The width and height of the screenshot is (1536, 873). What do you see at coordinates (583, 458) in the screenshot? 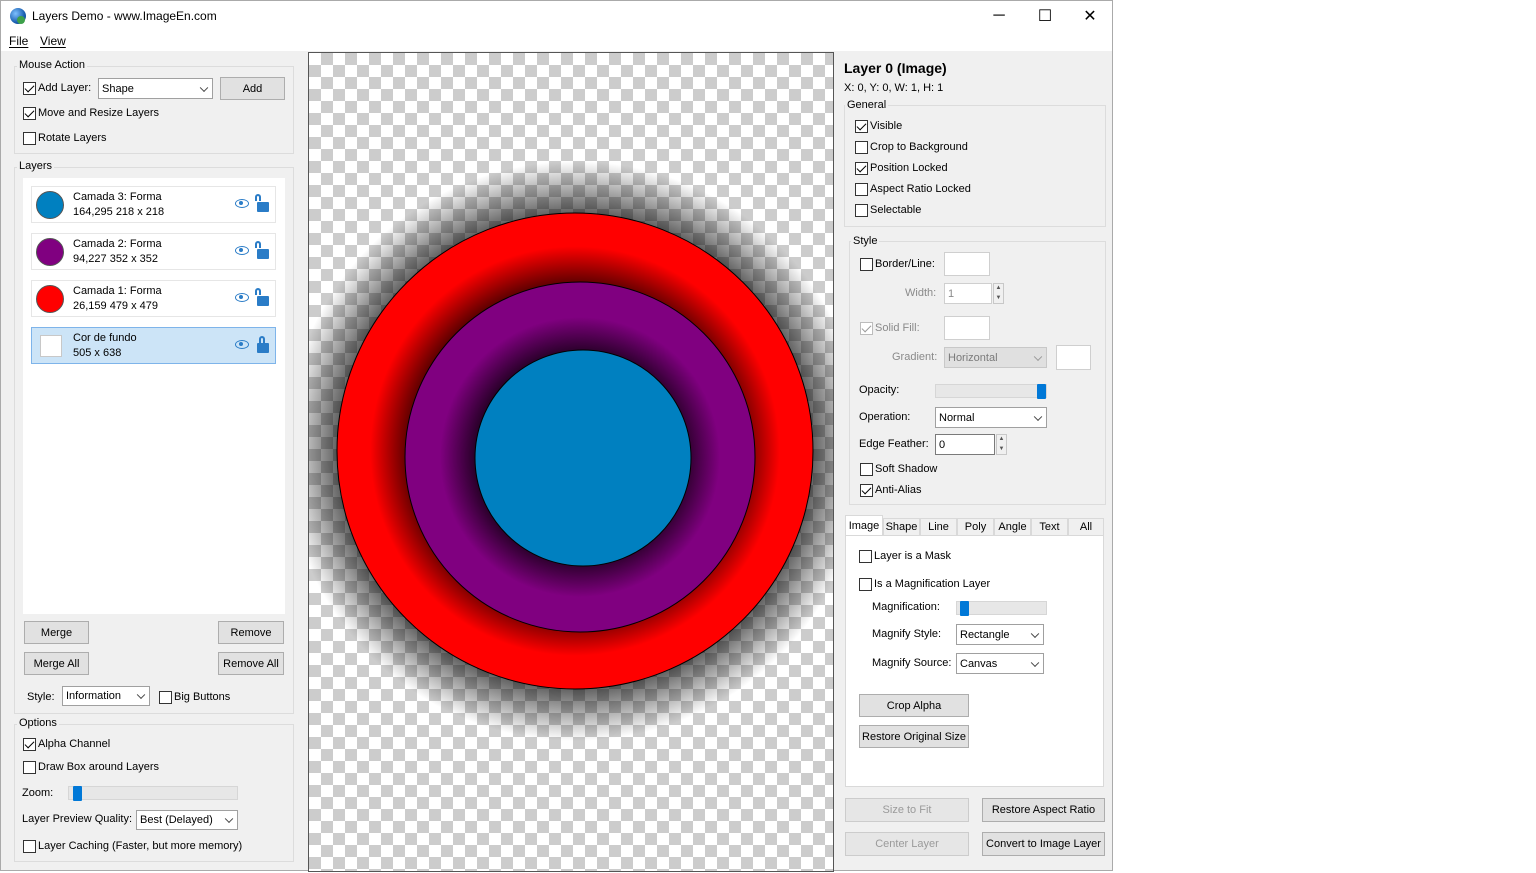
I see `layer-3-circle` at bounding box center [583, 458].